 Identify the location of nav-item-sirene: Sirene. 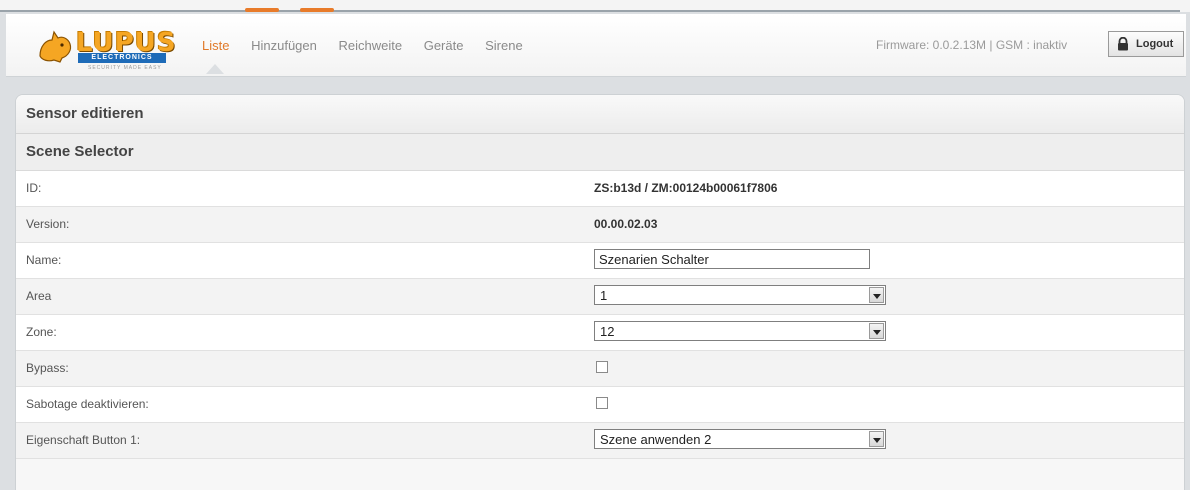
(504, 45).